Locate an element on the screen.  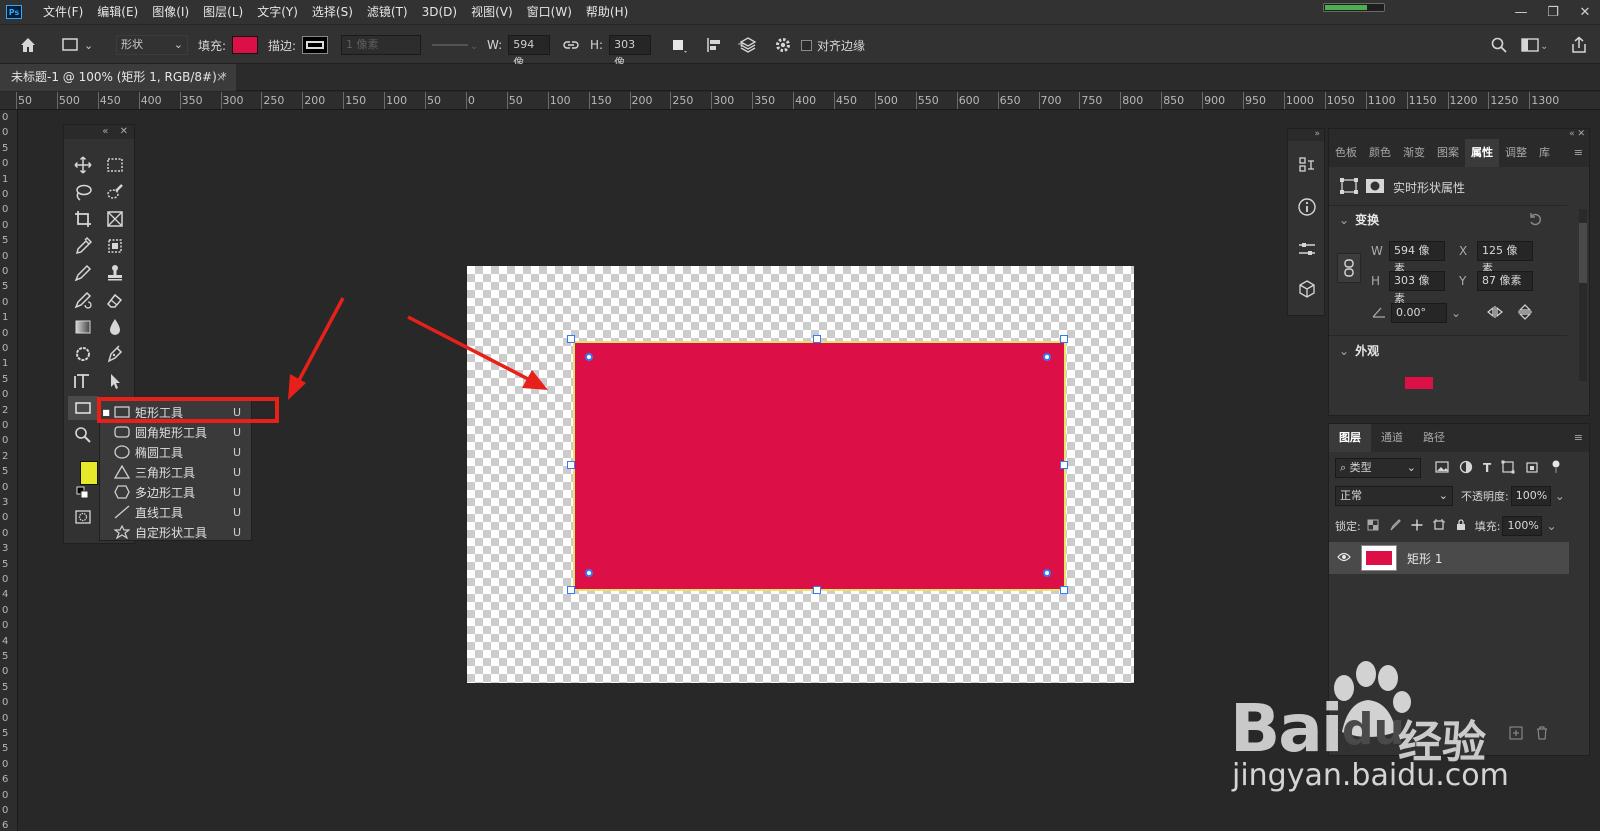
width-input: 594 像 is located at coordinates (529, 52).